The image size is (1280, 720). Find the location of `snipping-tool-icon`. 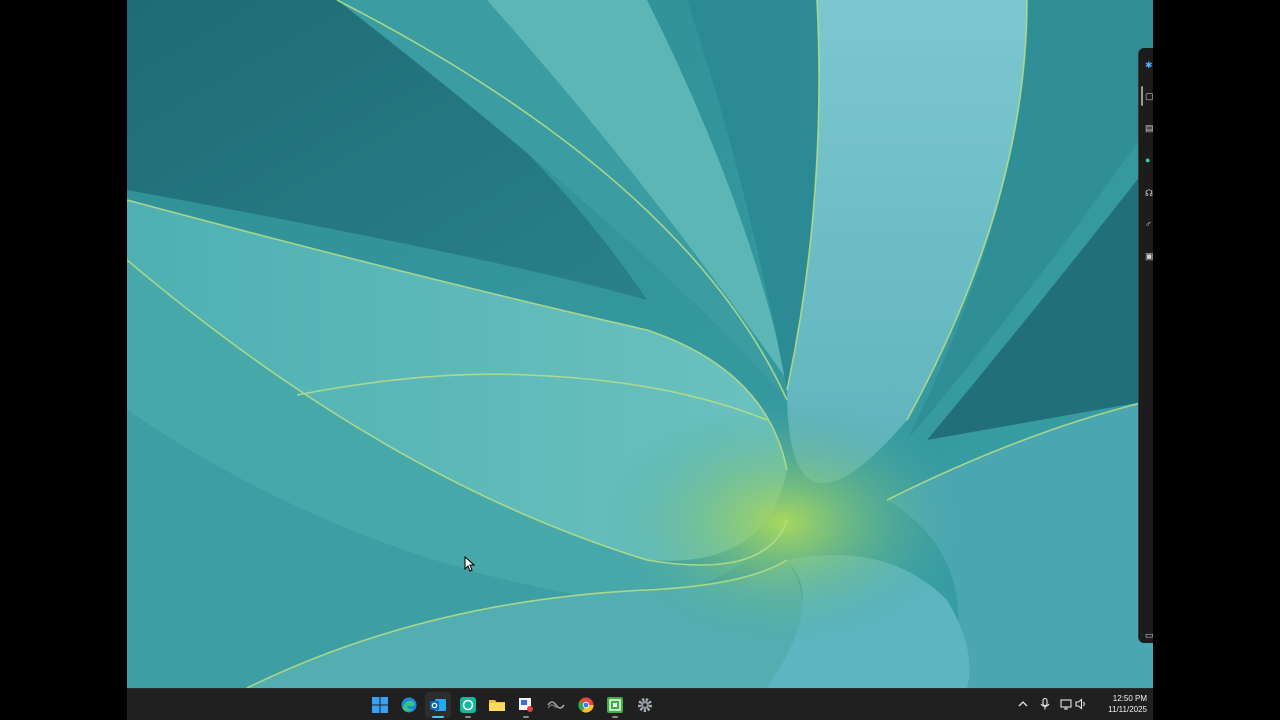

snipping-tool-icon is located at coordinates (526, 705).